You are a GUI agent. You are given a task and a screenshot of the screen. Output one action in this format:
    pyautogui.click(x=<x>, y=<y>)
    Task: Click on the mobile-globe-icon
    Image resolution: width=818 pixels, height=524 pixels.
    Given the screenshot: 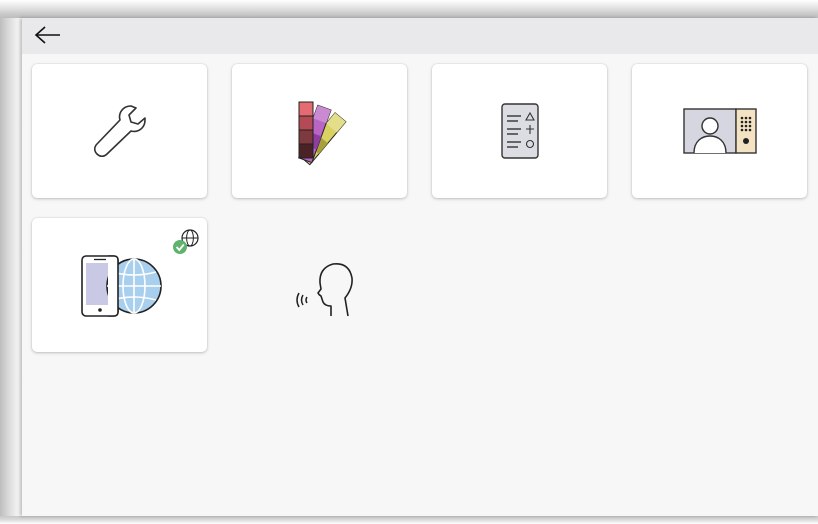 What is the action you would take?
    pyautogui.click(x=121, y=286)
    